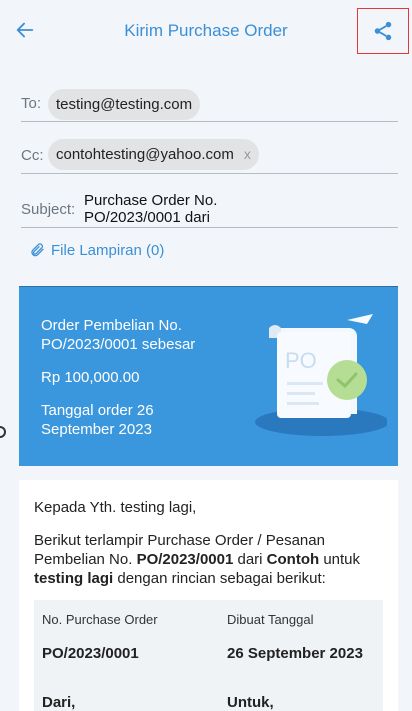 The width and height of the screenshot is (412, 711). What do you see at coordinates (250, 559) in the screenshot?
I see `intro-mid-1: dari` at bounding box center [250, 559].